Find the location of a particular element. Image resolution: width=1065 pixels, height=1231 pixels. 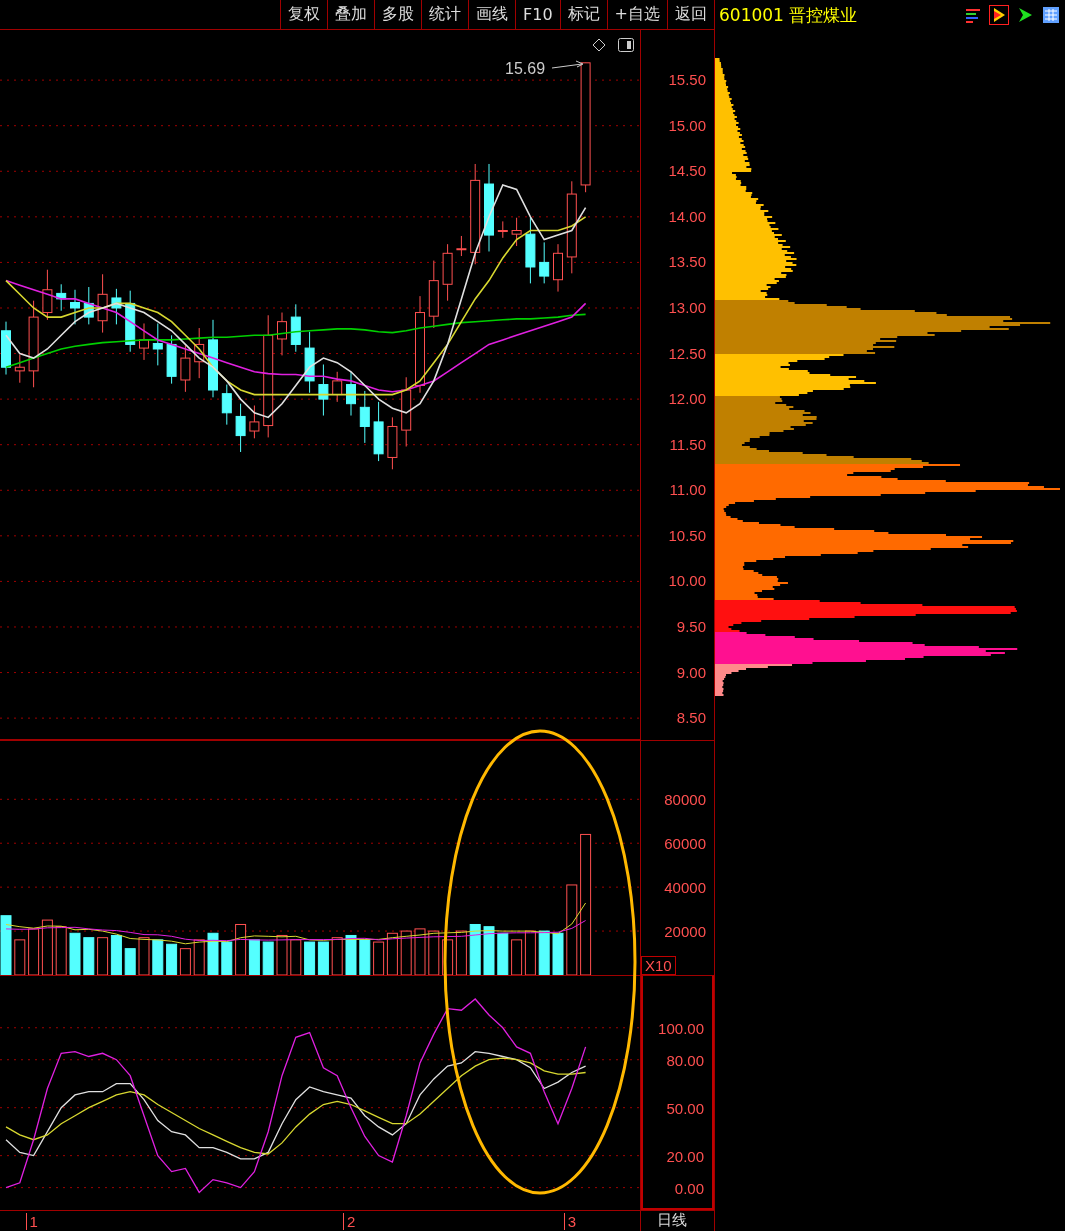

price-axis-label: 10.00 is located at coordinates (687, 581).